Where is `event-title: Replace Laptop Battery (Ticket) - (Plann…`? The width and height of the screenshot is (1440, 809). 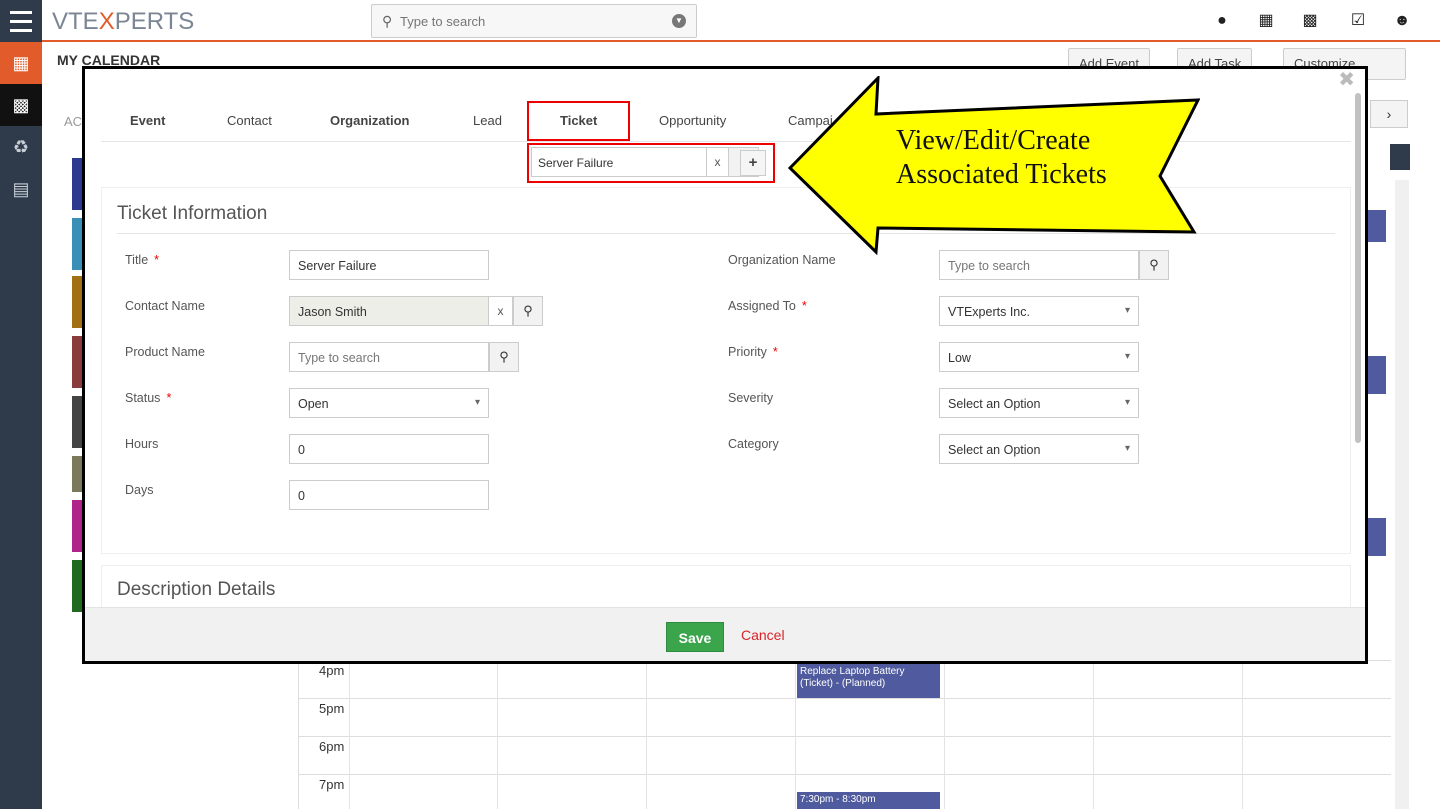 event-title: Replace Laptop Battery (Ticket) - (Plann… is located at coordinates (852, 677).